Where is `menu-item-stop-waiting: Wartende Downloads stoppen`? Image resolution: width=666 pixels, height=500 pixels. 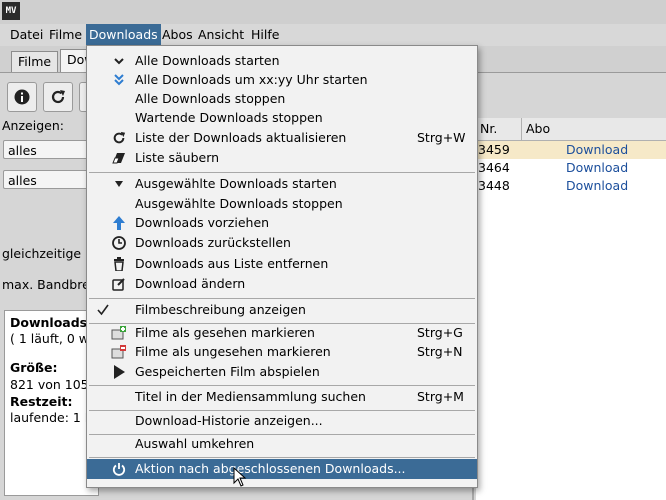 menu-item-stop-waiting: Wartende Downloads stoppen is located at coordinates (282, 118).